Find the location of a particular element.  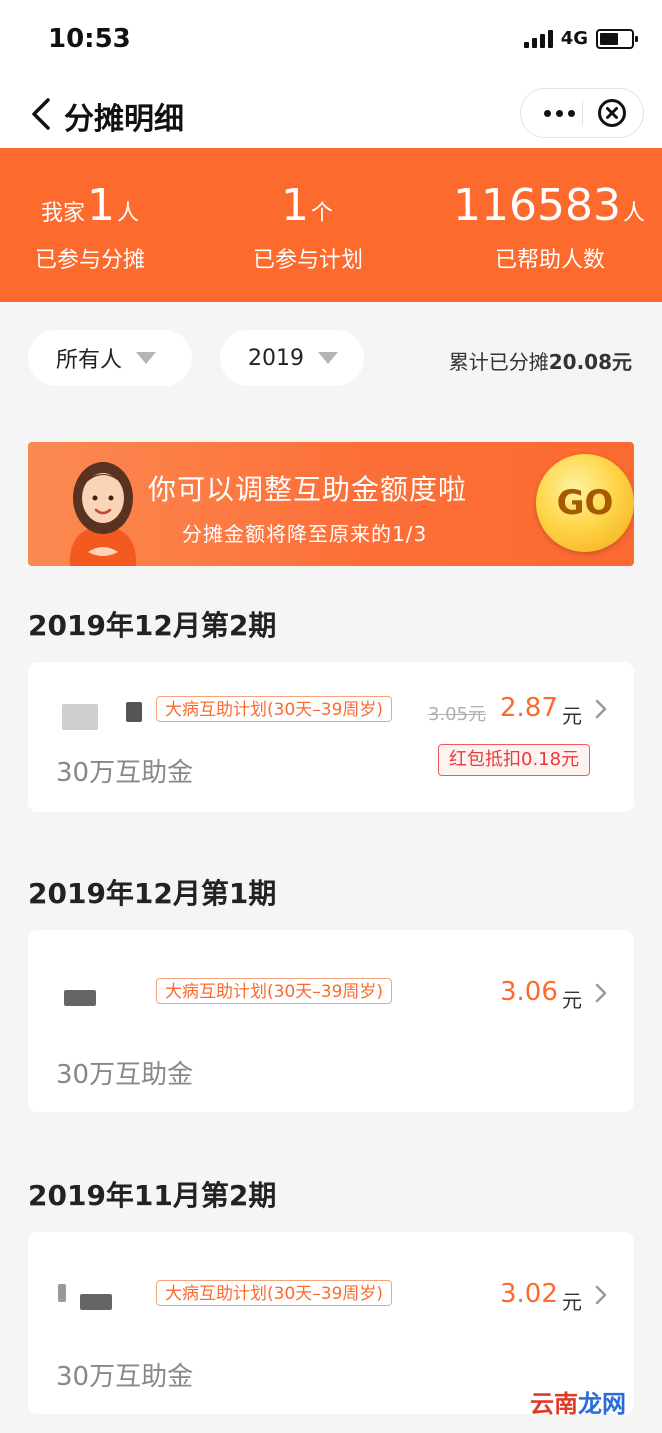

go-button: GO is located at coordinates (585, 503).